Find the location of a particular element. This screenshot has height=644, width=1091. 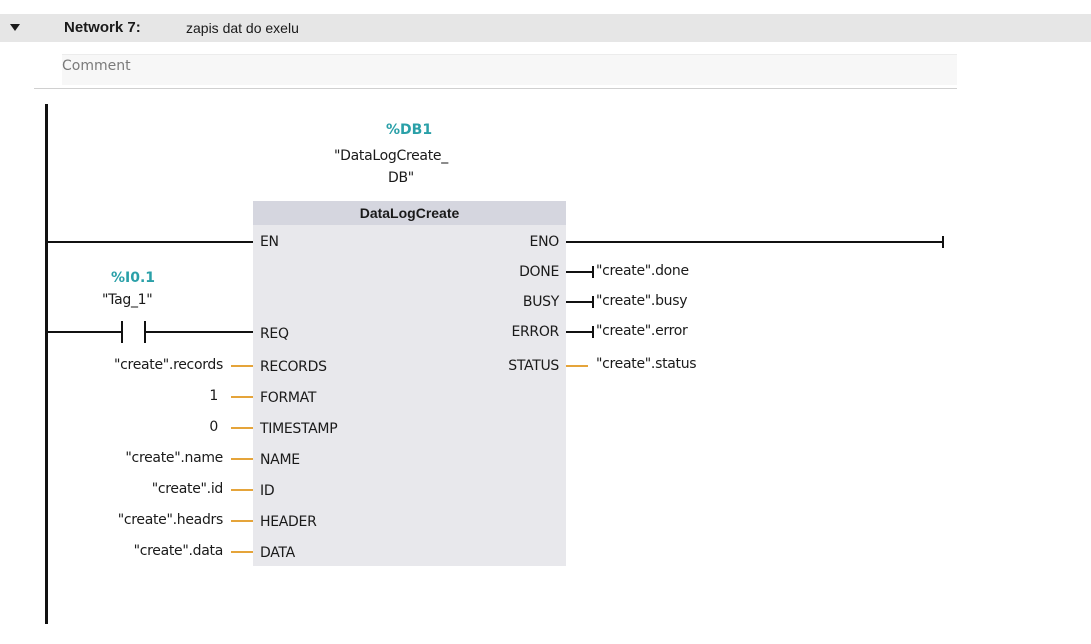

header-wire is located at coordinates (242, 521).